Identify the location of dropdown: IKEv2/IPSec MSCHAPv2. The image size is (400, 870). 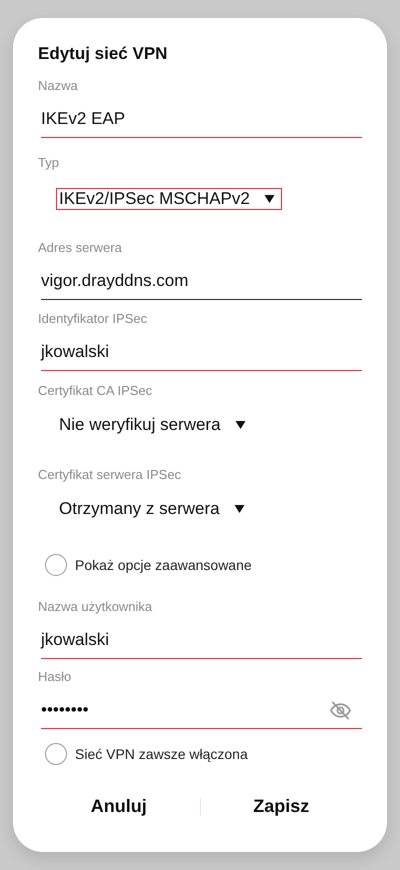
(169, 199).